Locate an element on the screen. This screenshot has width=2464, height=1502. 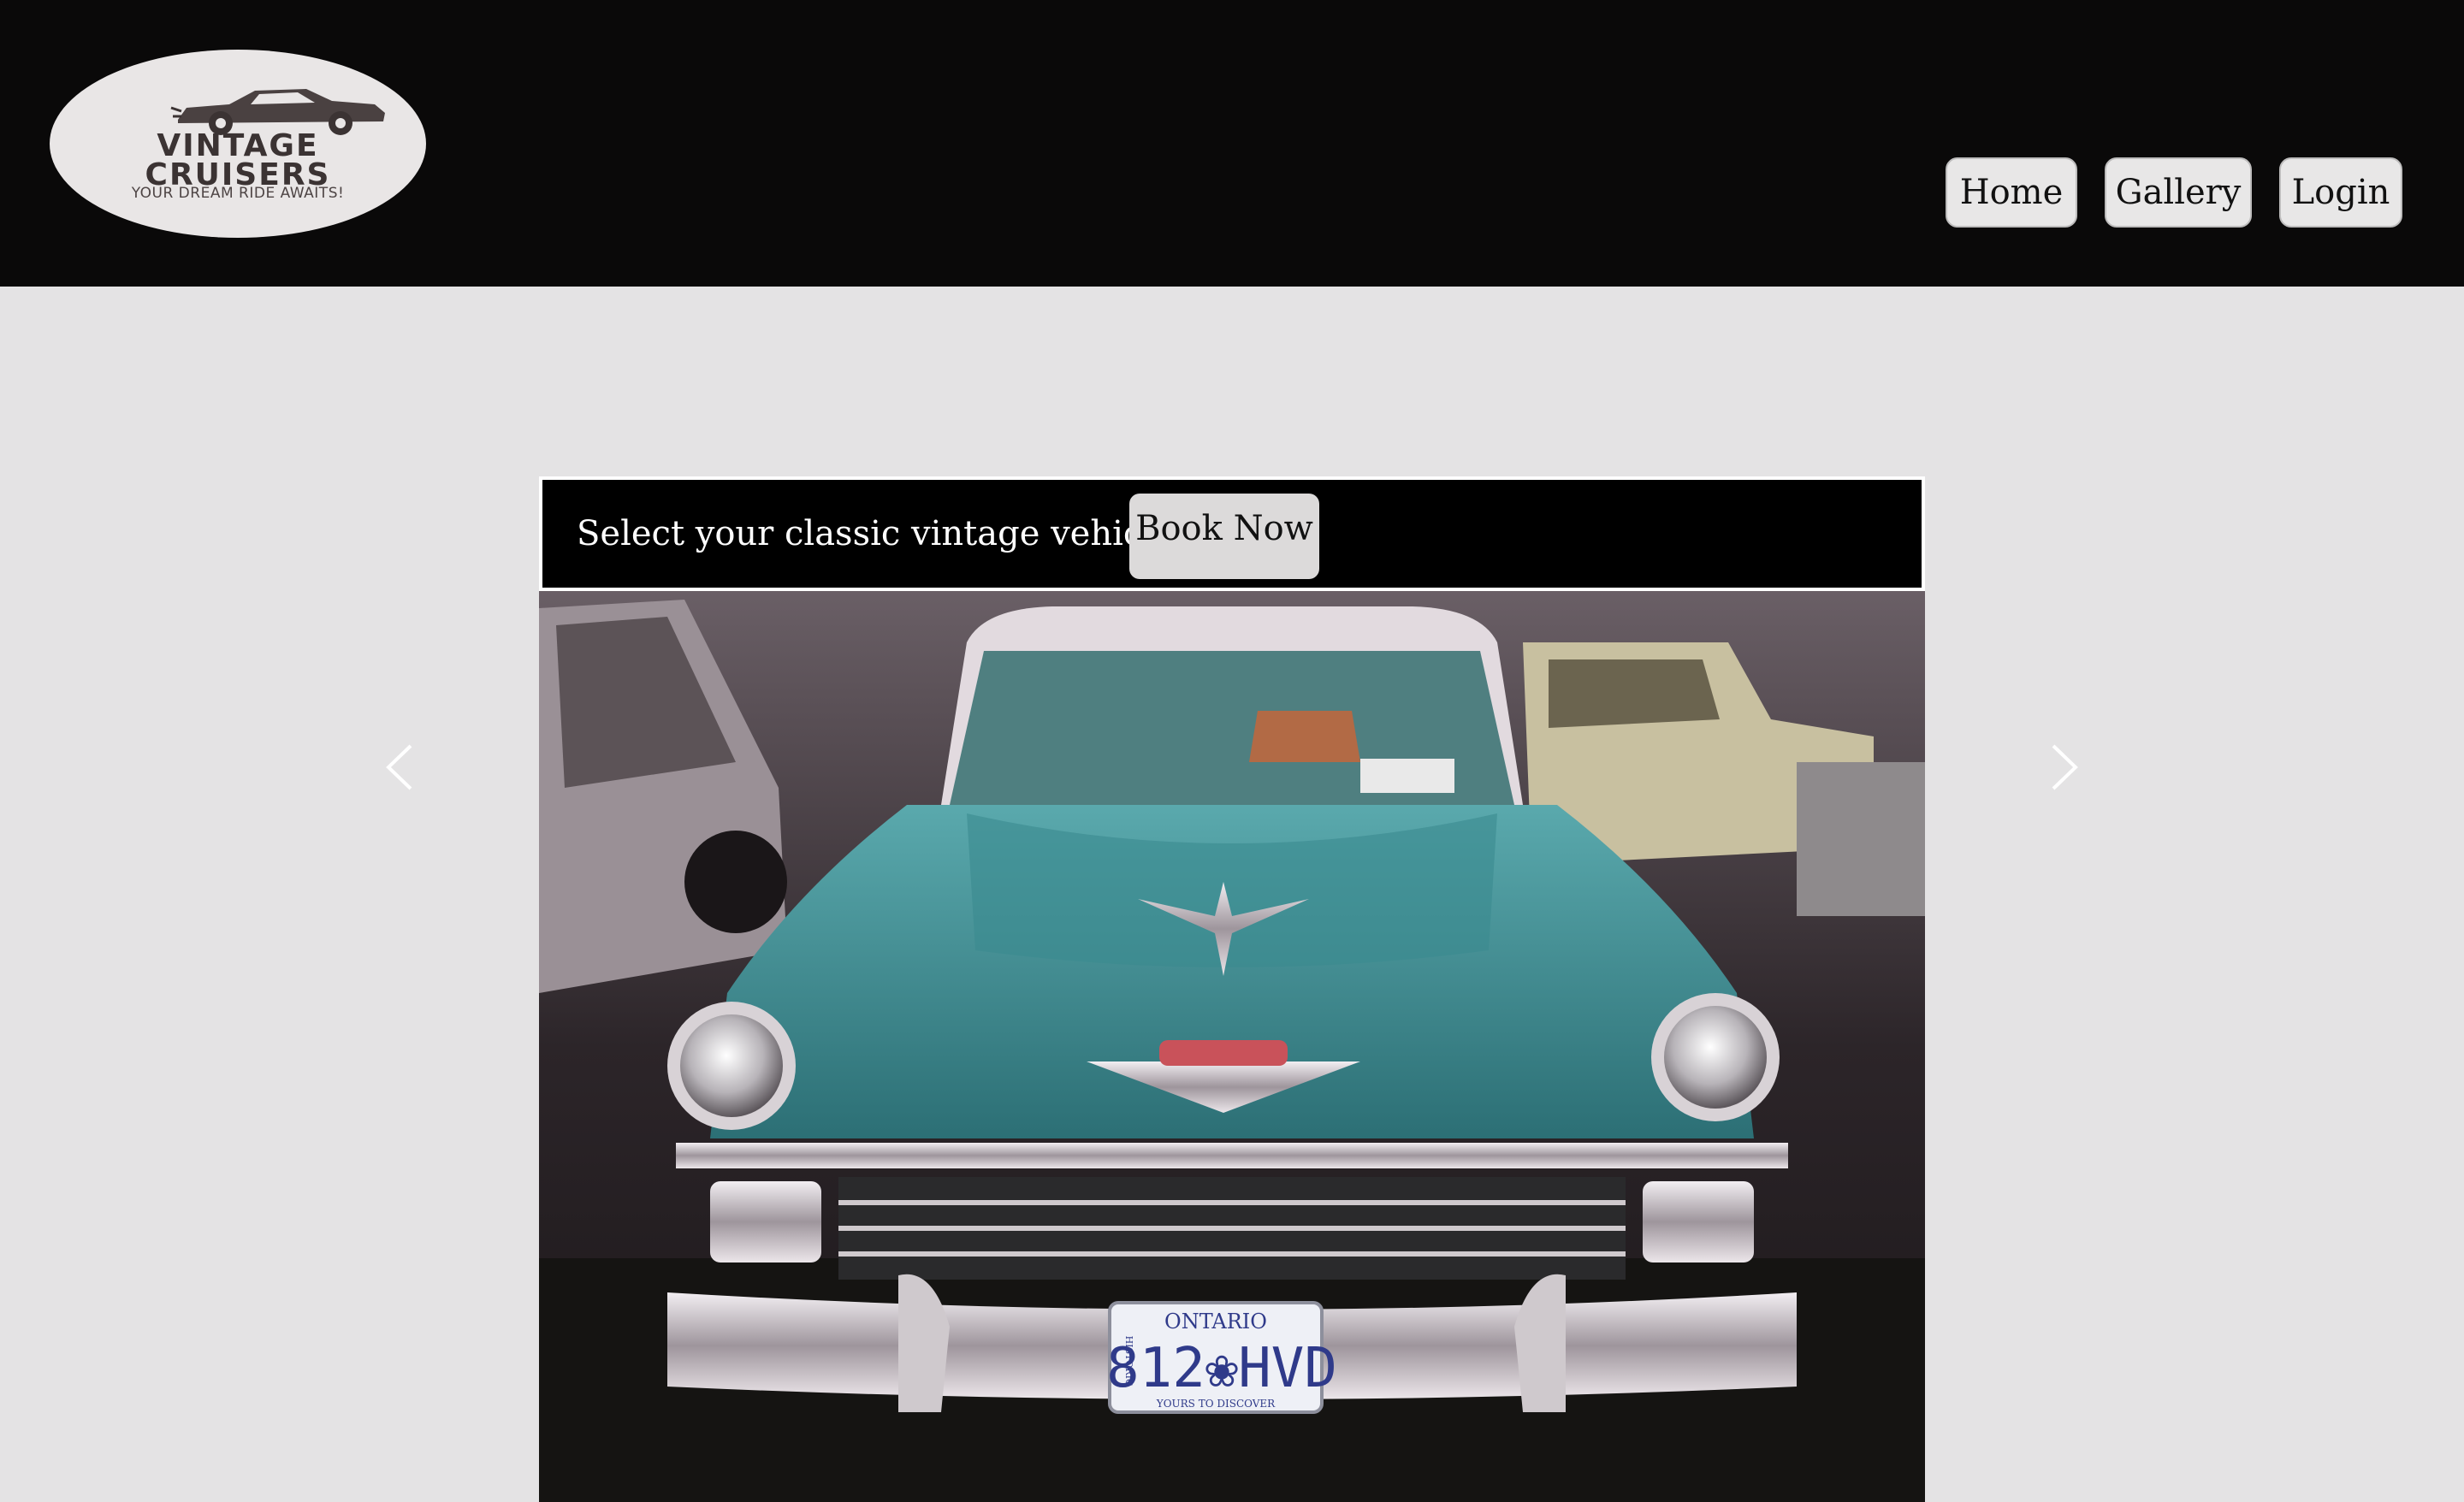
plate-number: 812❀HVD is located at coordinates (1221, 1368).